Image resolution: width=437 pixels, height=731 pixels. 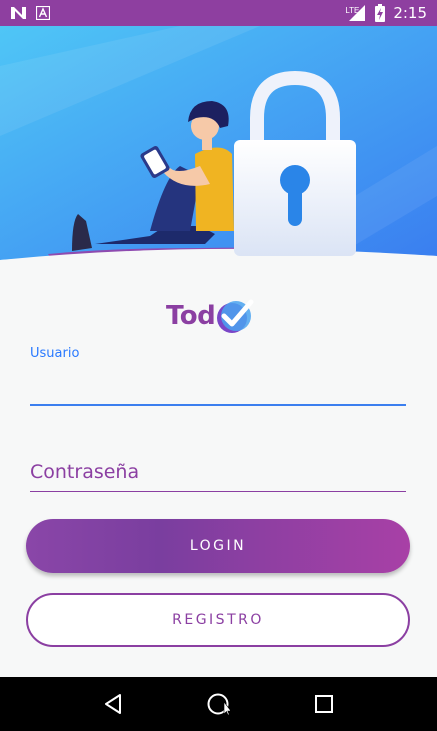 What do you see at coordinates (380, 13) in the screenshot?
I see `battery-charging-icon` at bounding box center [380, 13].